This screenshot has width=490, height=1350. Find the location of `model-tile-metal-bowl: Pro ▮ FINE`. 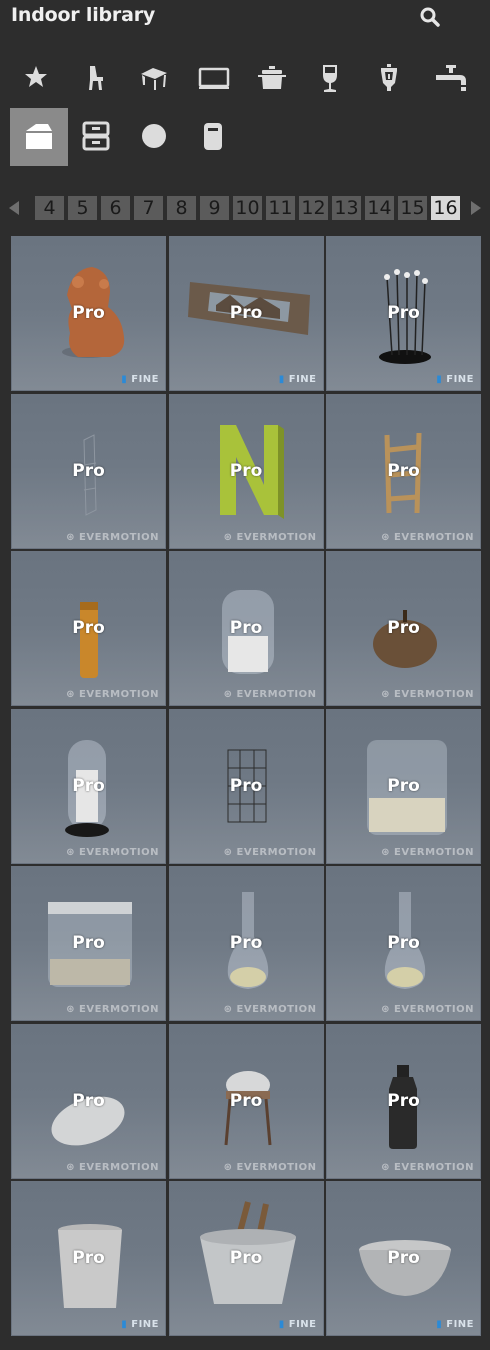

model-tile-metal-bowl: Pro ▮ FINE is located at coordinates (403, 1258).